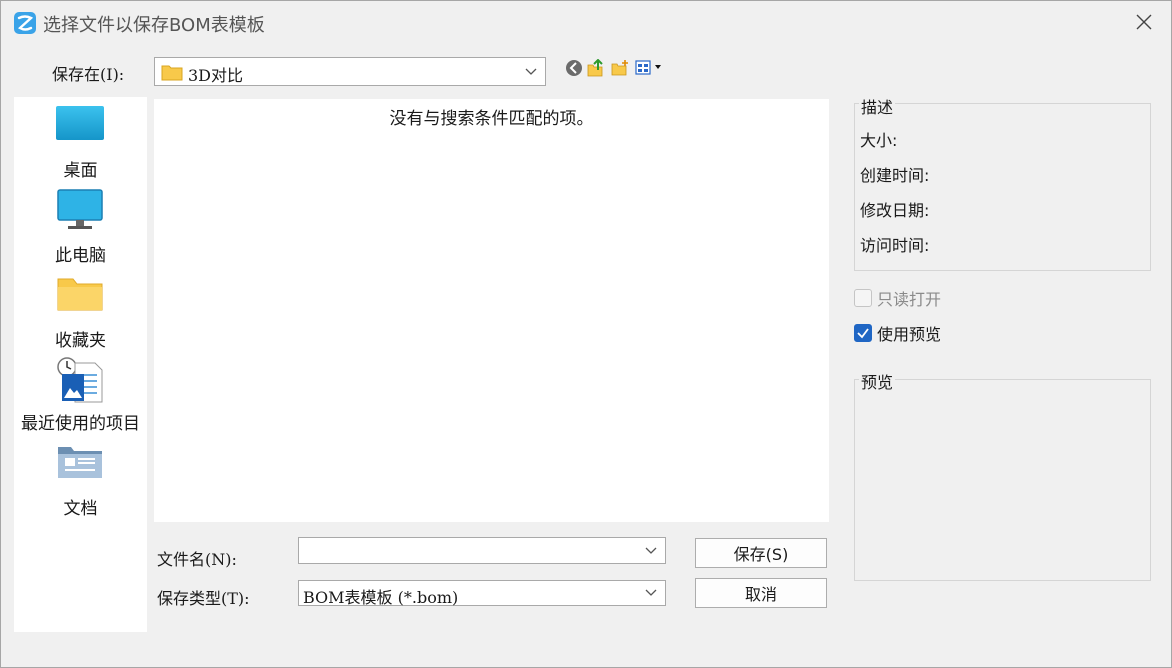  Describe the element at coordinates (895, 210) in the screenshot. I see `modified-label: 修改日期:` at that location.